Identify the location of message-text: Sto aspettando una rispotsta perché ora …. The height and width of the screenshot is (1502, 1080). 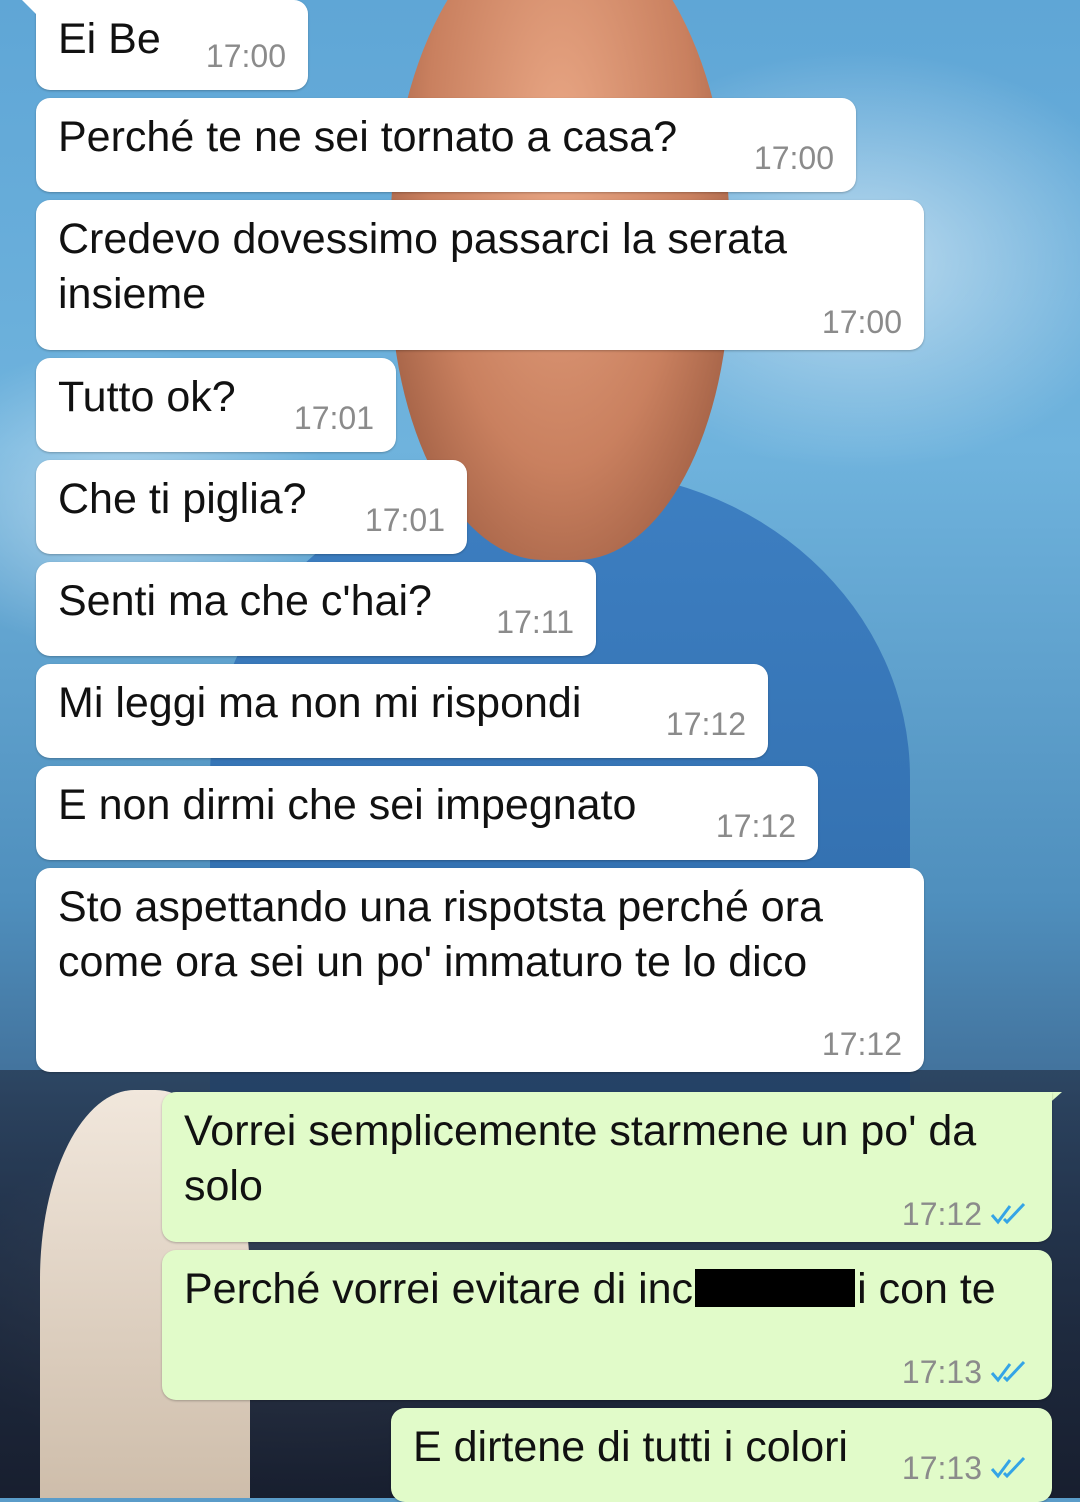
(446, 934).